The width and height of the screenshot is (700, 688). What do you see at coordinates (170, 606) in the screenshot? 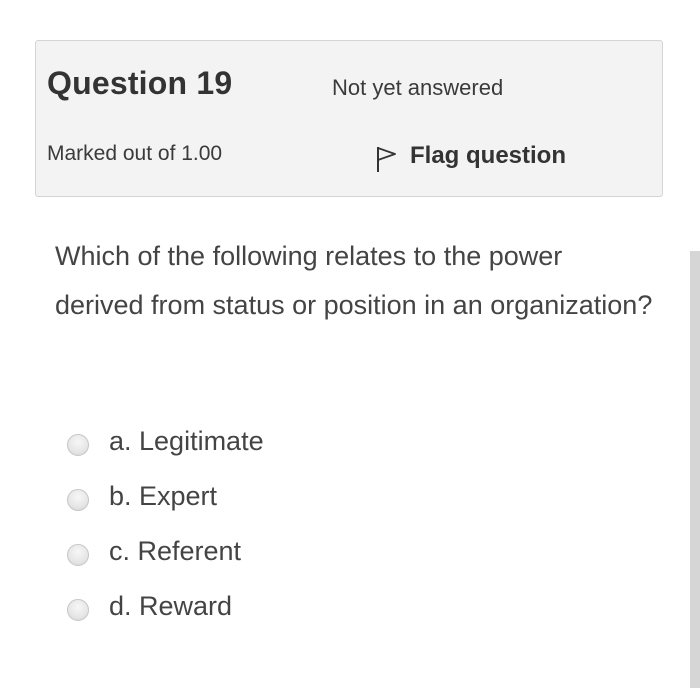
I see `answer-d-label: d. Reward` at bounding box center [170, 606].